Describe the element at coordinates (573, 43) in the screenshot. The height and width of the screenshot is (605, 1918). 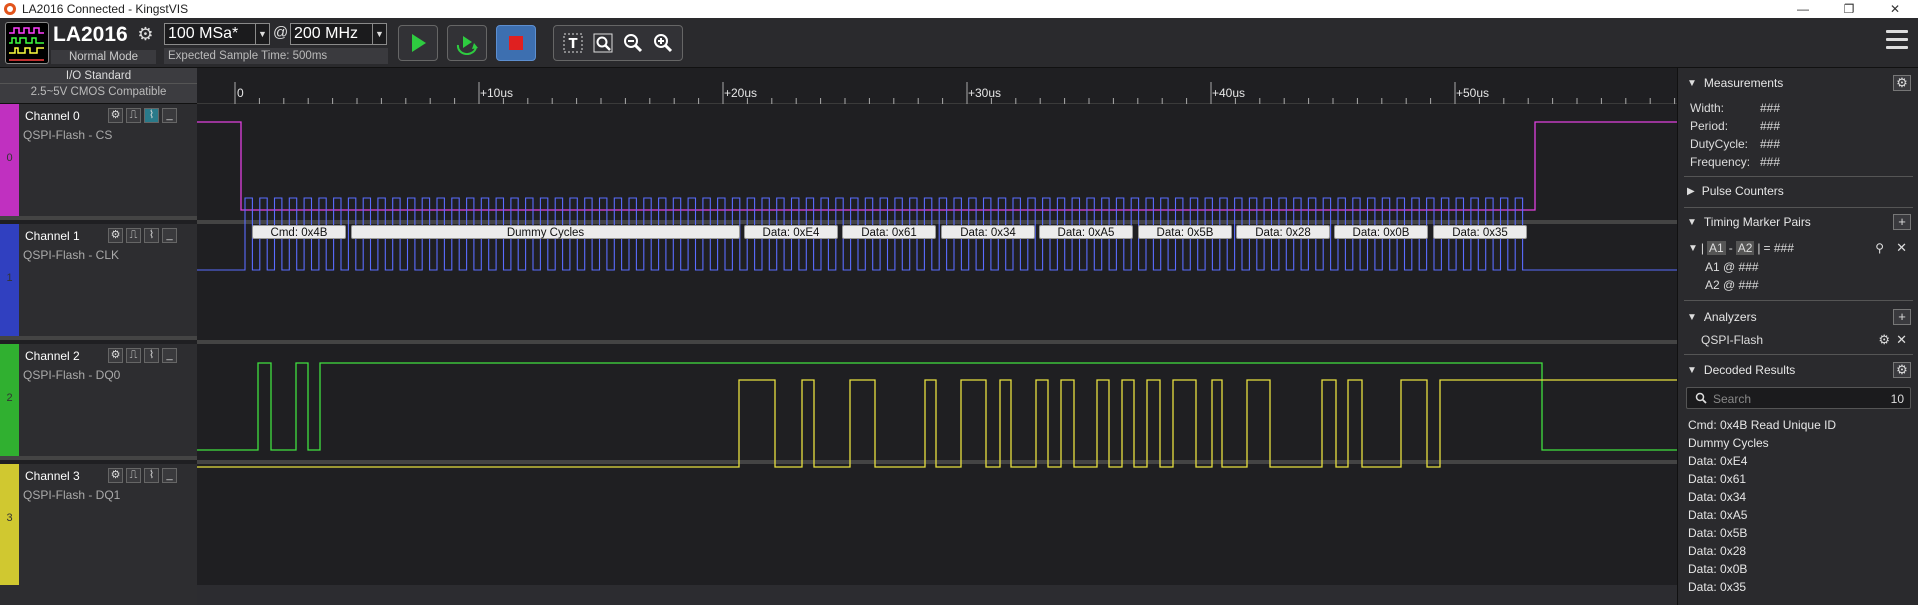
I see `text-cursor-icon: T` at that location.